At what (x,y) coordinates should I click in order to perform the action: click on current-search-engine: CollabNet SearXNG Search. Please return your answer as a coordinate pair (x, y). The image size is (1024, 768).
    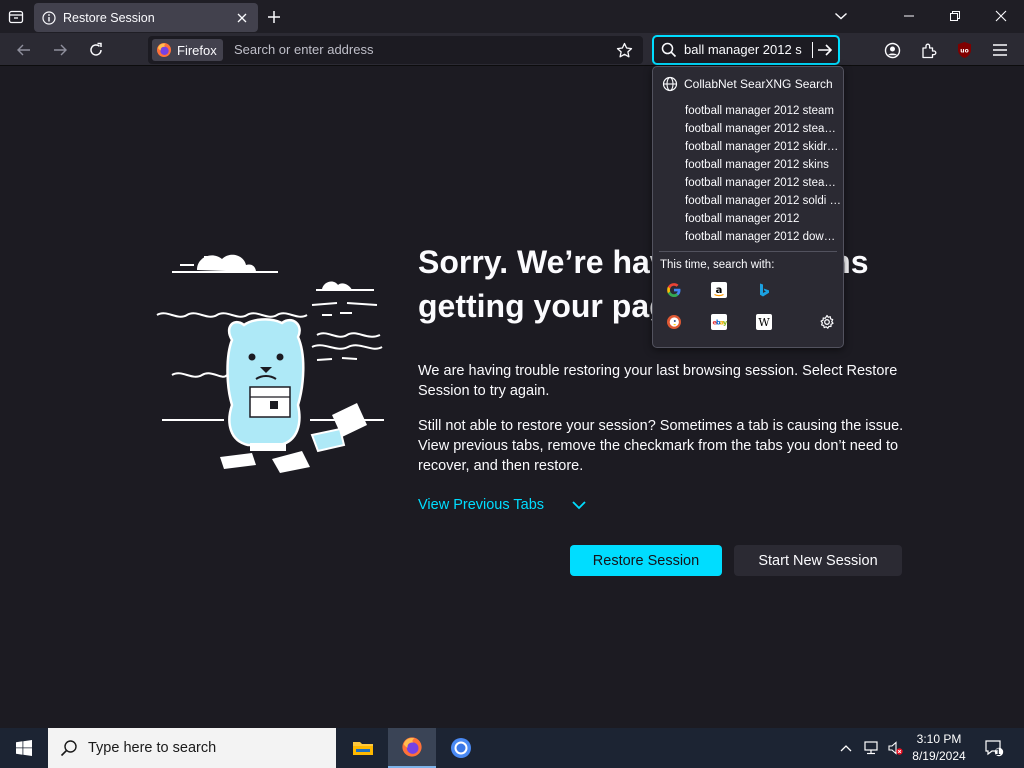
    Looking at the image, I should click on (748, 84).